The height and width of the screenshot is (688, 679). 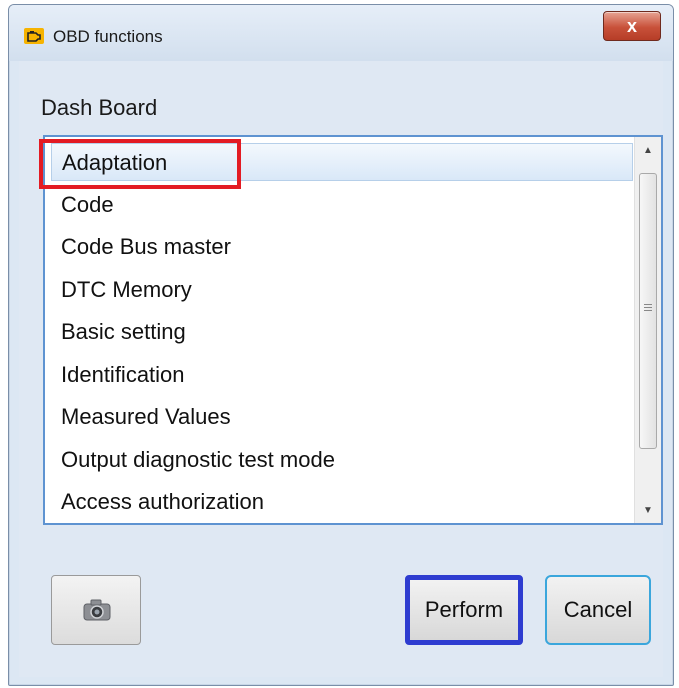 I want to click on group-label: Dash Board, so click(x=99, y=107).